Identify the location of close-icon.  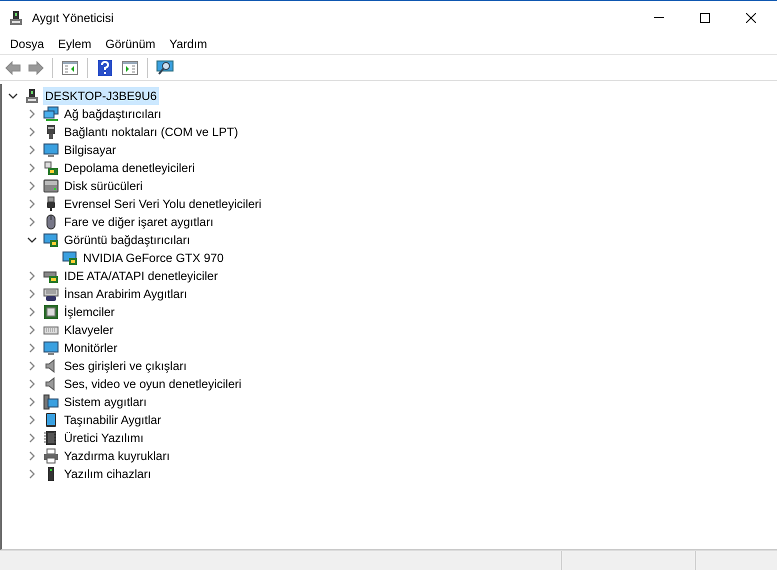
(751, 17).